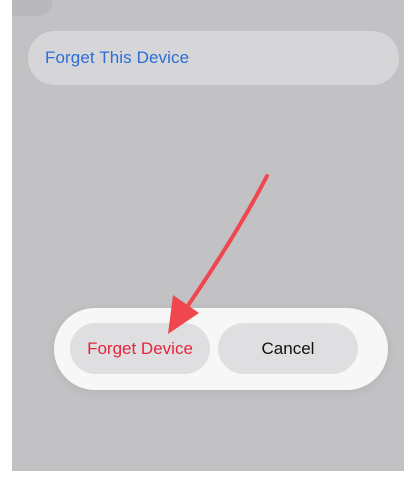 The image size is (414, 483). Describe the element at coordinates (288, 348) in the screenshot. I see `cancel-button: Cancel` at that location.